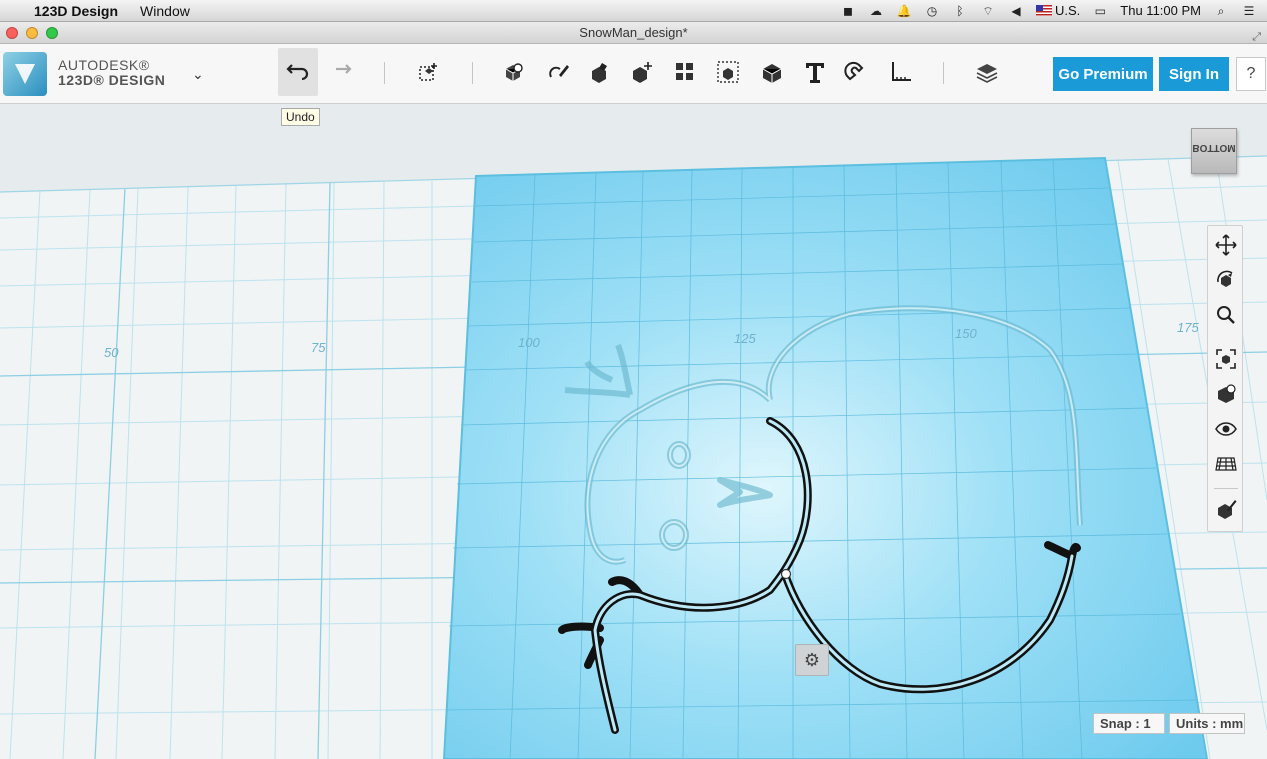 The image size is (1267, 759). What do you see at coordinates (25, 74) in the screenshot?
I see `app-logo` at bounding box center [25, 74].